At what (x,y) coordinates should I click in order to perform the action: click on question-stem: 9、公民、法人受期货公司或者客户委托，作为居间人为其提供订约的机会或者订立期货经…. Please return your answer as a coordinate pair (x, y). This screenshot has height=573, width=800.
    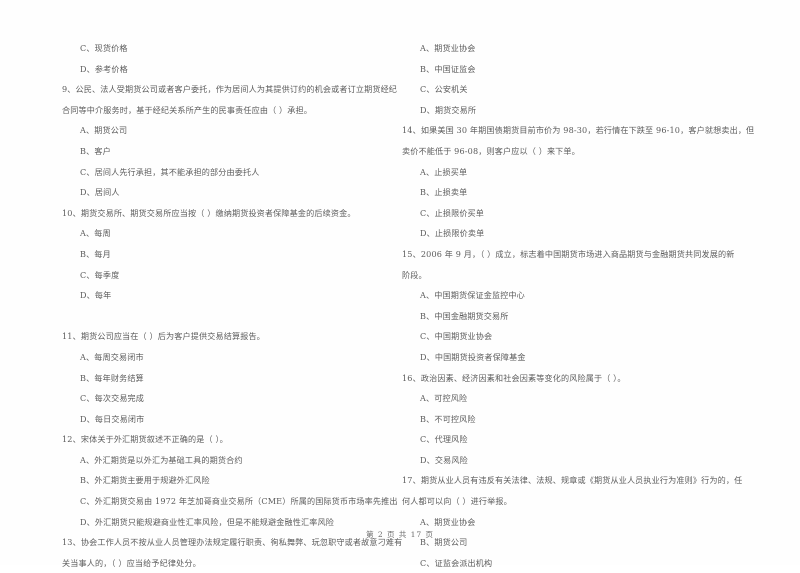
    Looking at the image, I should click on (230, 89).